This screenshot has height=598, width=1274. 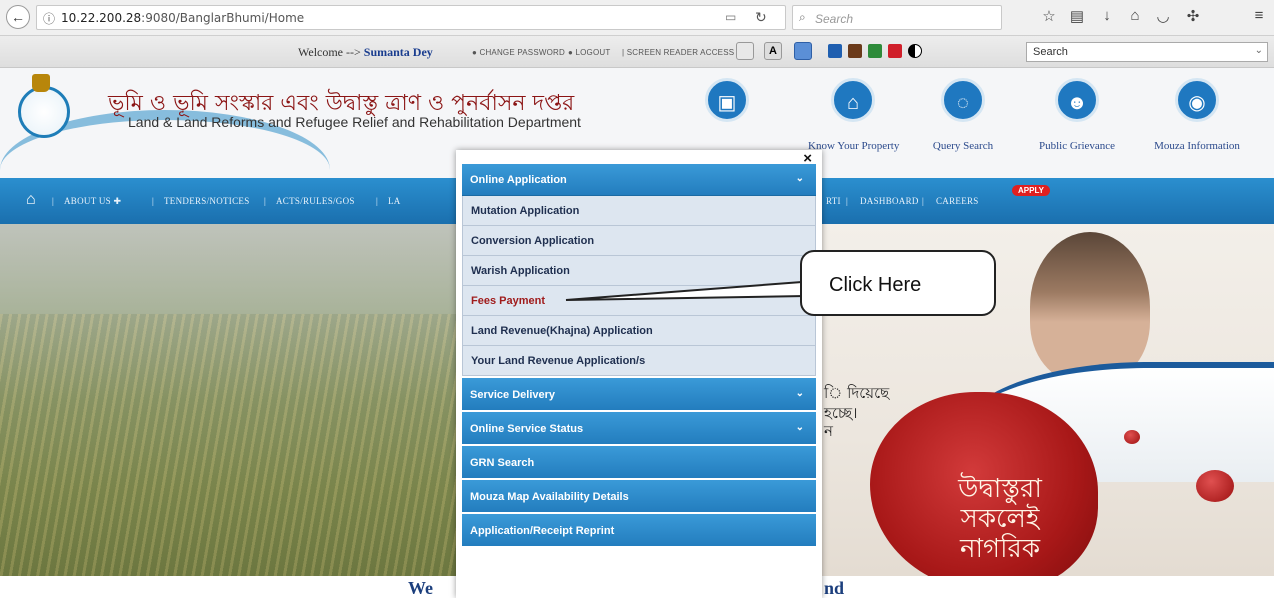 I want to click on quick-link-query-search: ◌ Query Search, so click(x=963, y=115).